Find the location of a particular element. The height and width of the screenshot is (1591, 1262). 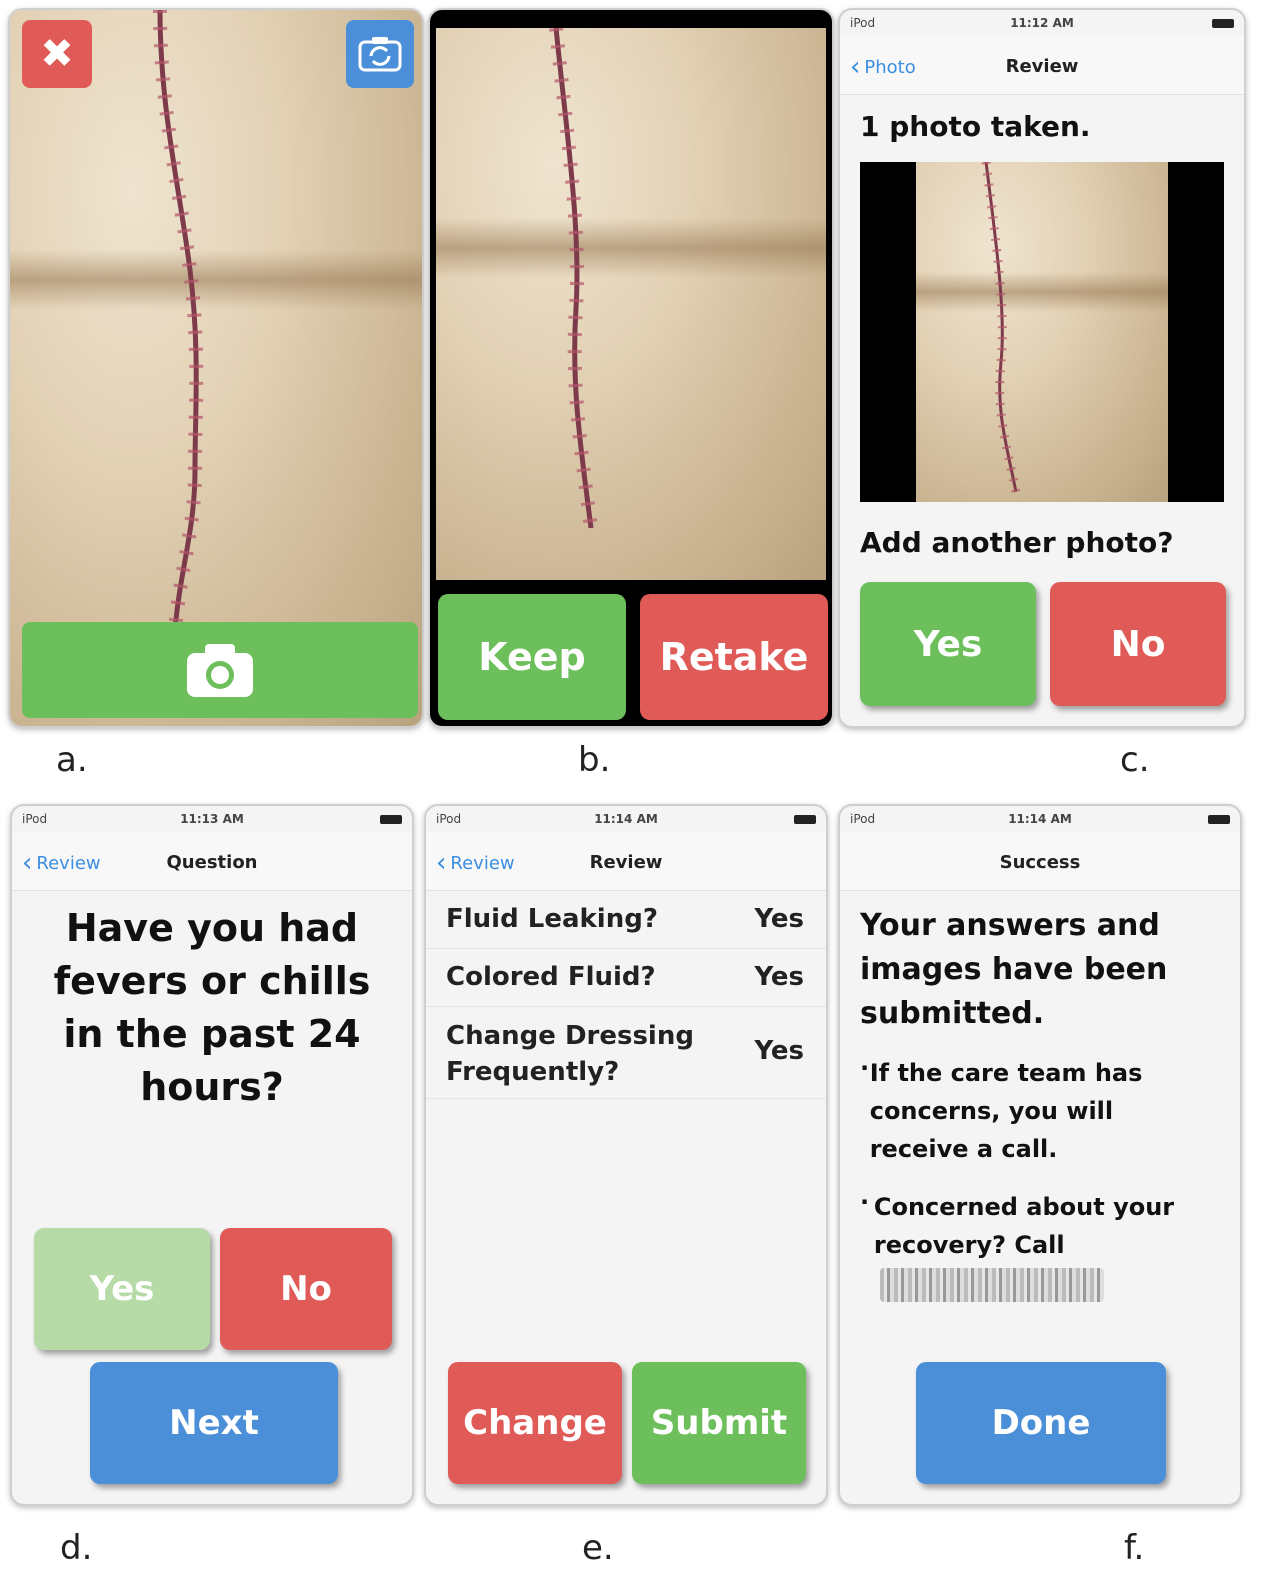

caption-f: f. is located at coordinates (1134, 1548).